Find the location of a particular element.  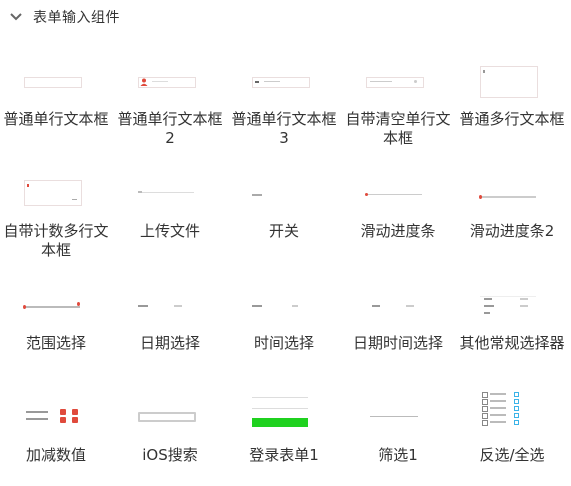

component-card: 开关 is located at coordinates (284, 207).